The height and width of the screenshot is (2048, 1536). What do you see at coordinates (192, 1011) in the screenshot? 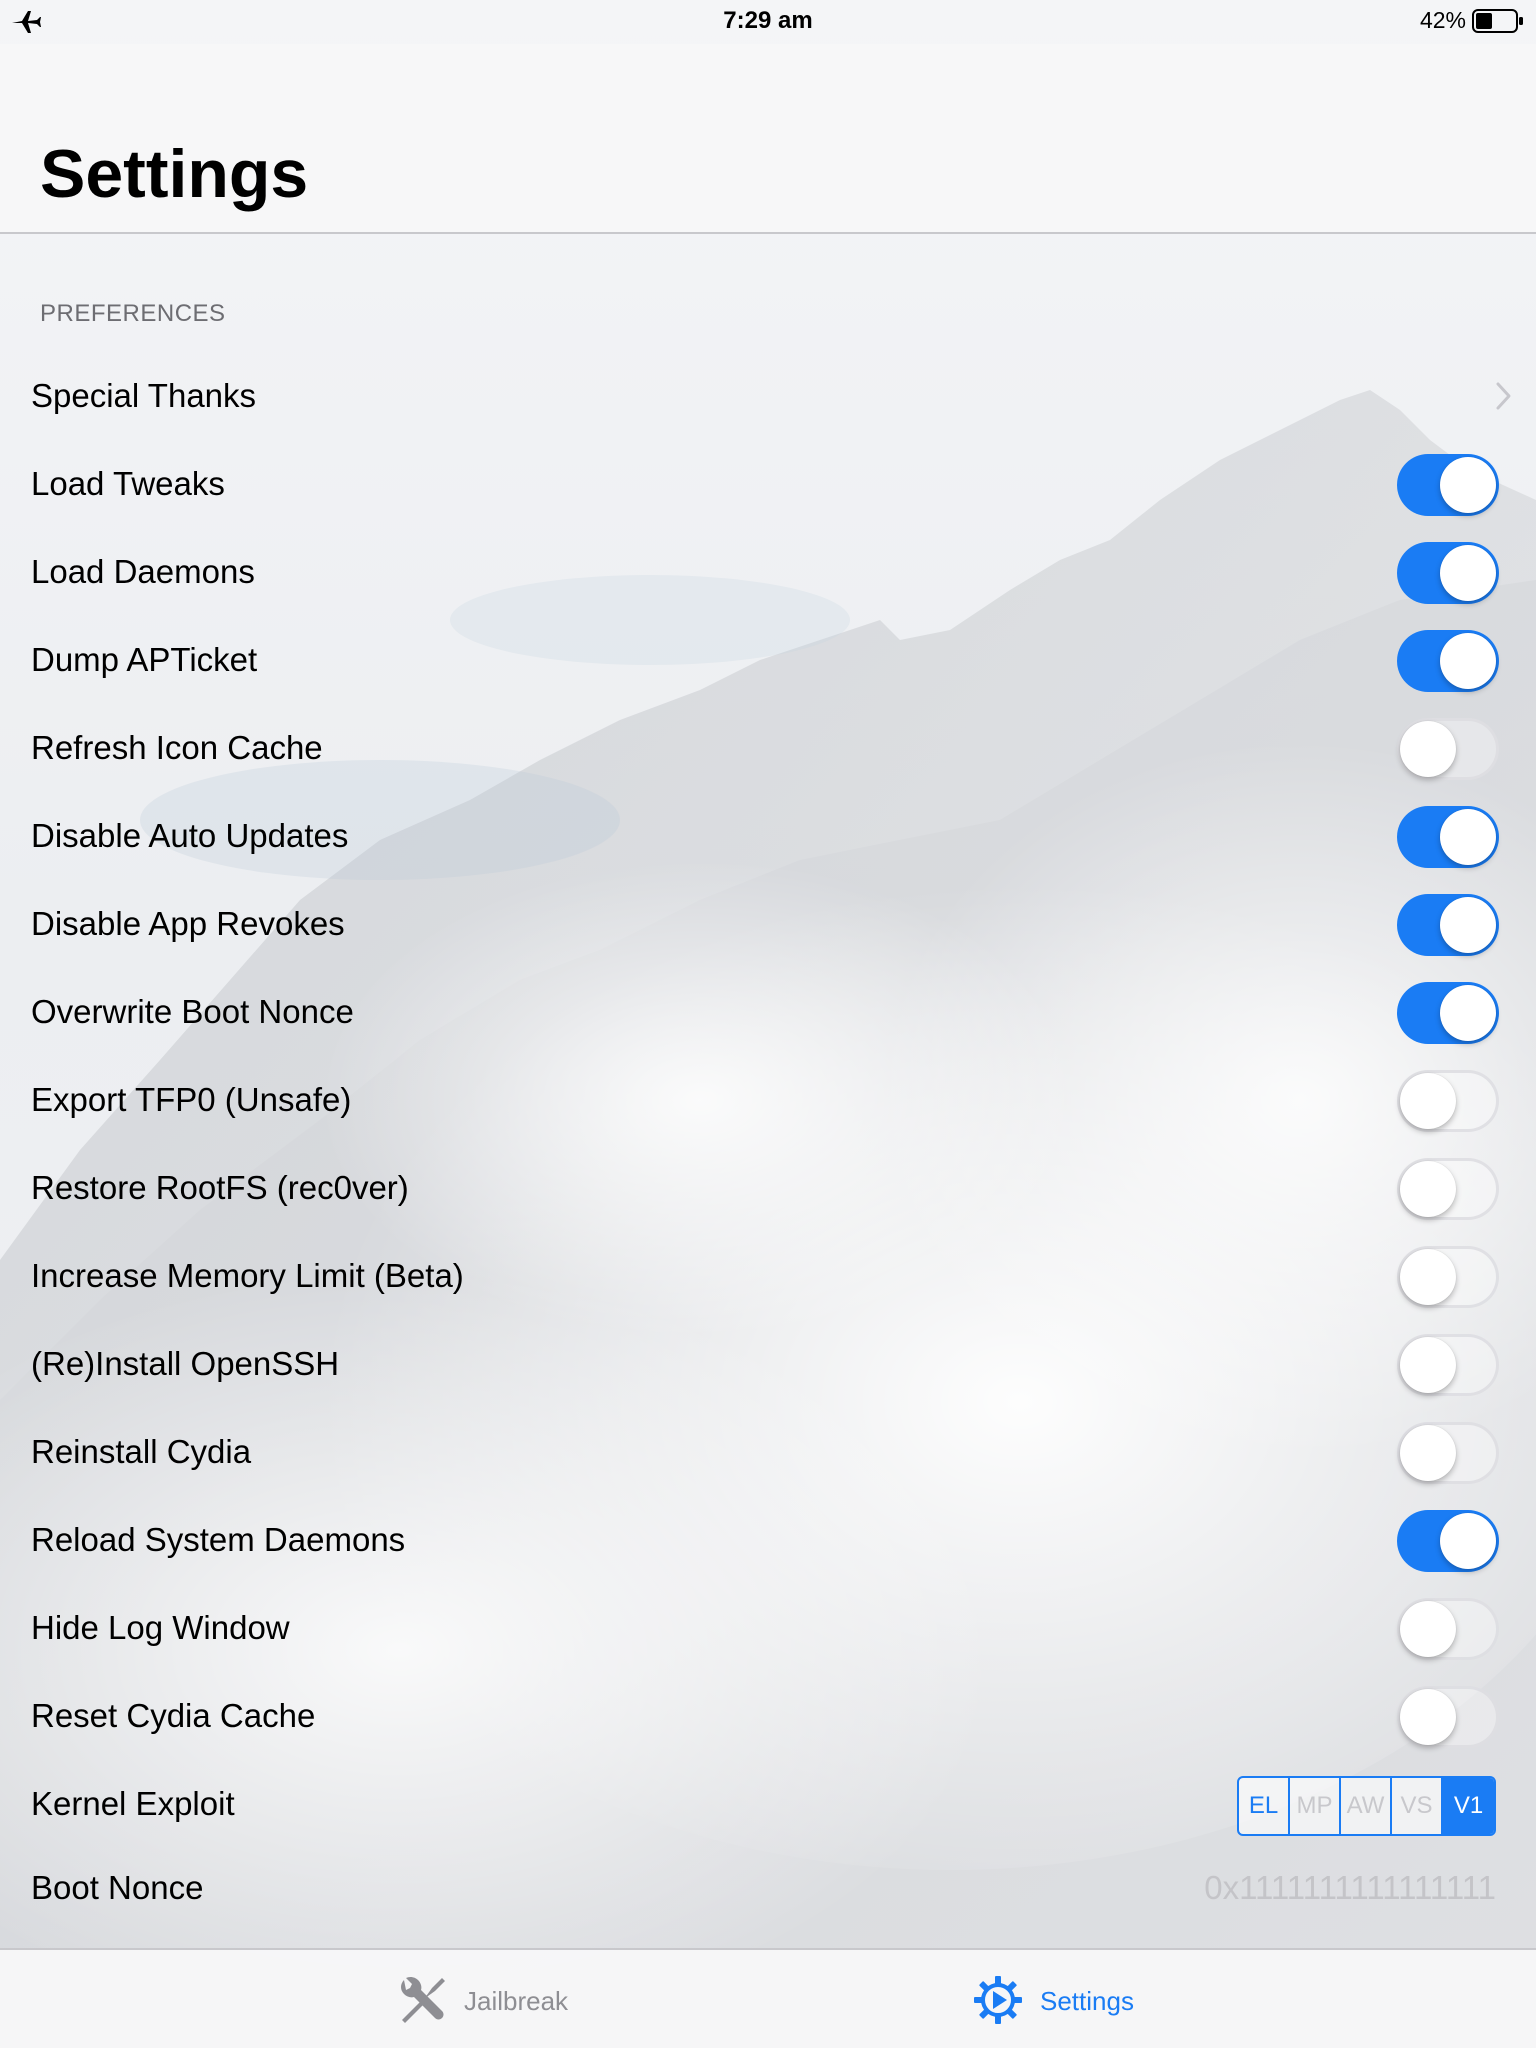
I see `row-label: Overwrite Boot Nonce` at bounding box center [192, 1011].